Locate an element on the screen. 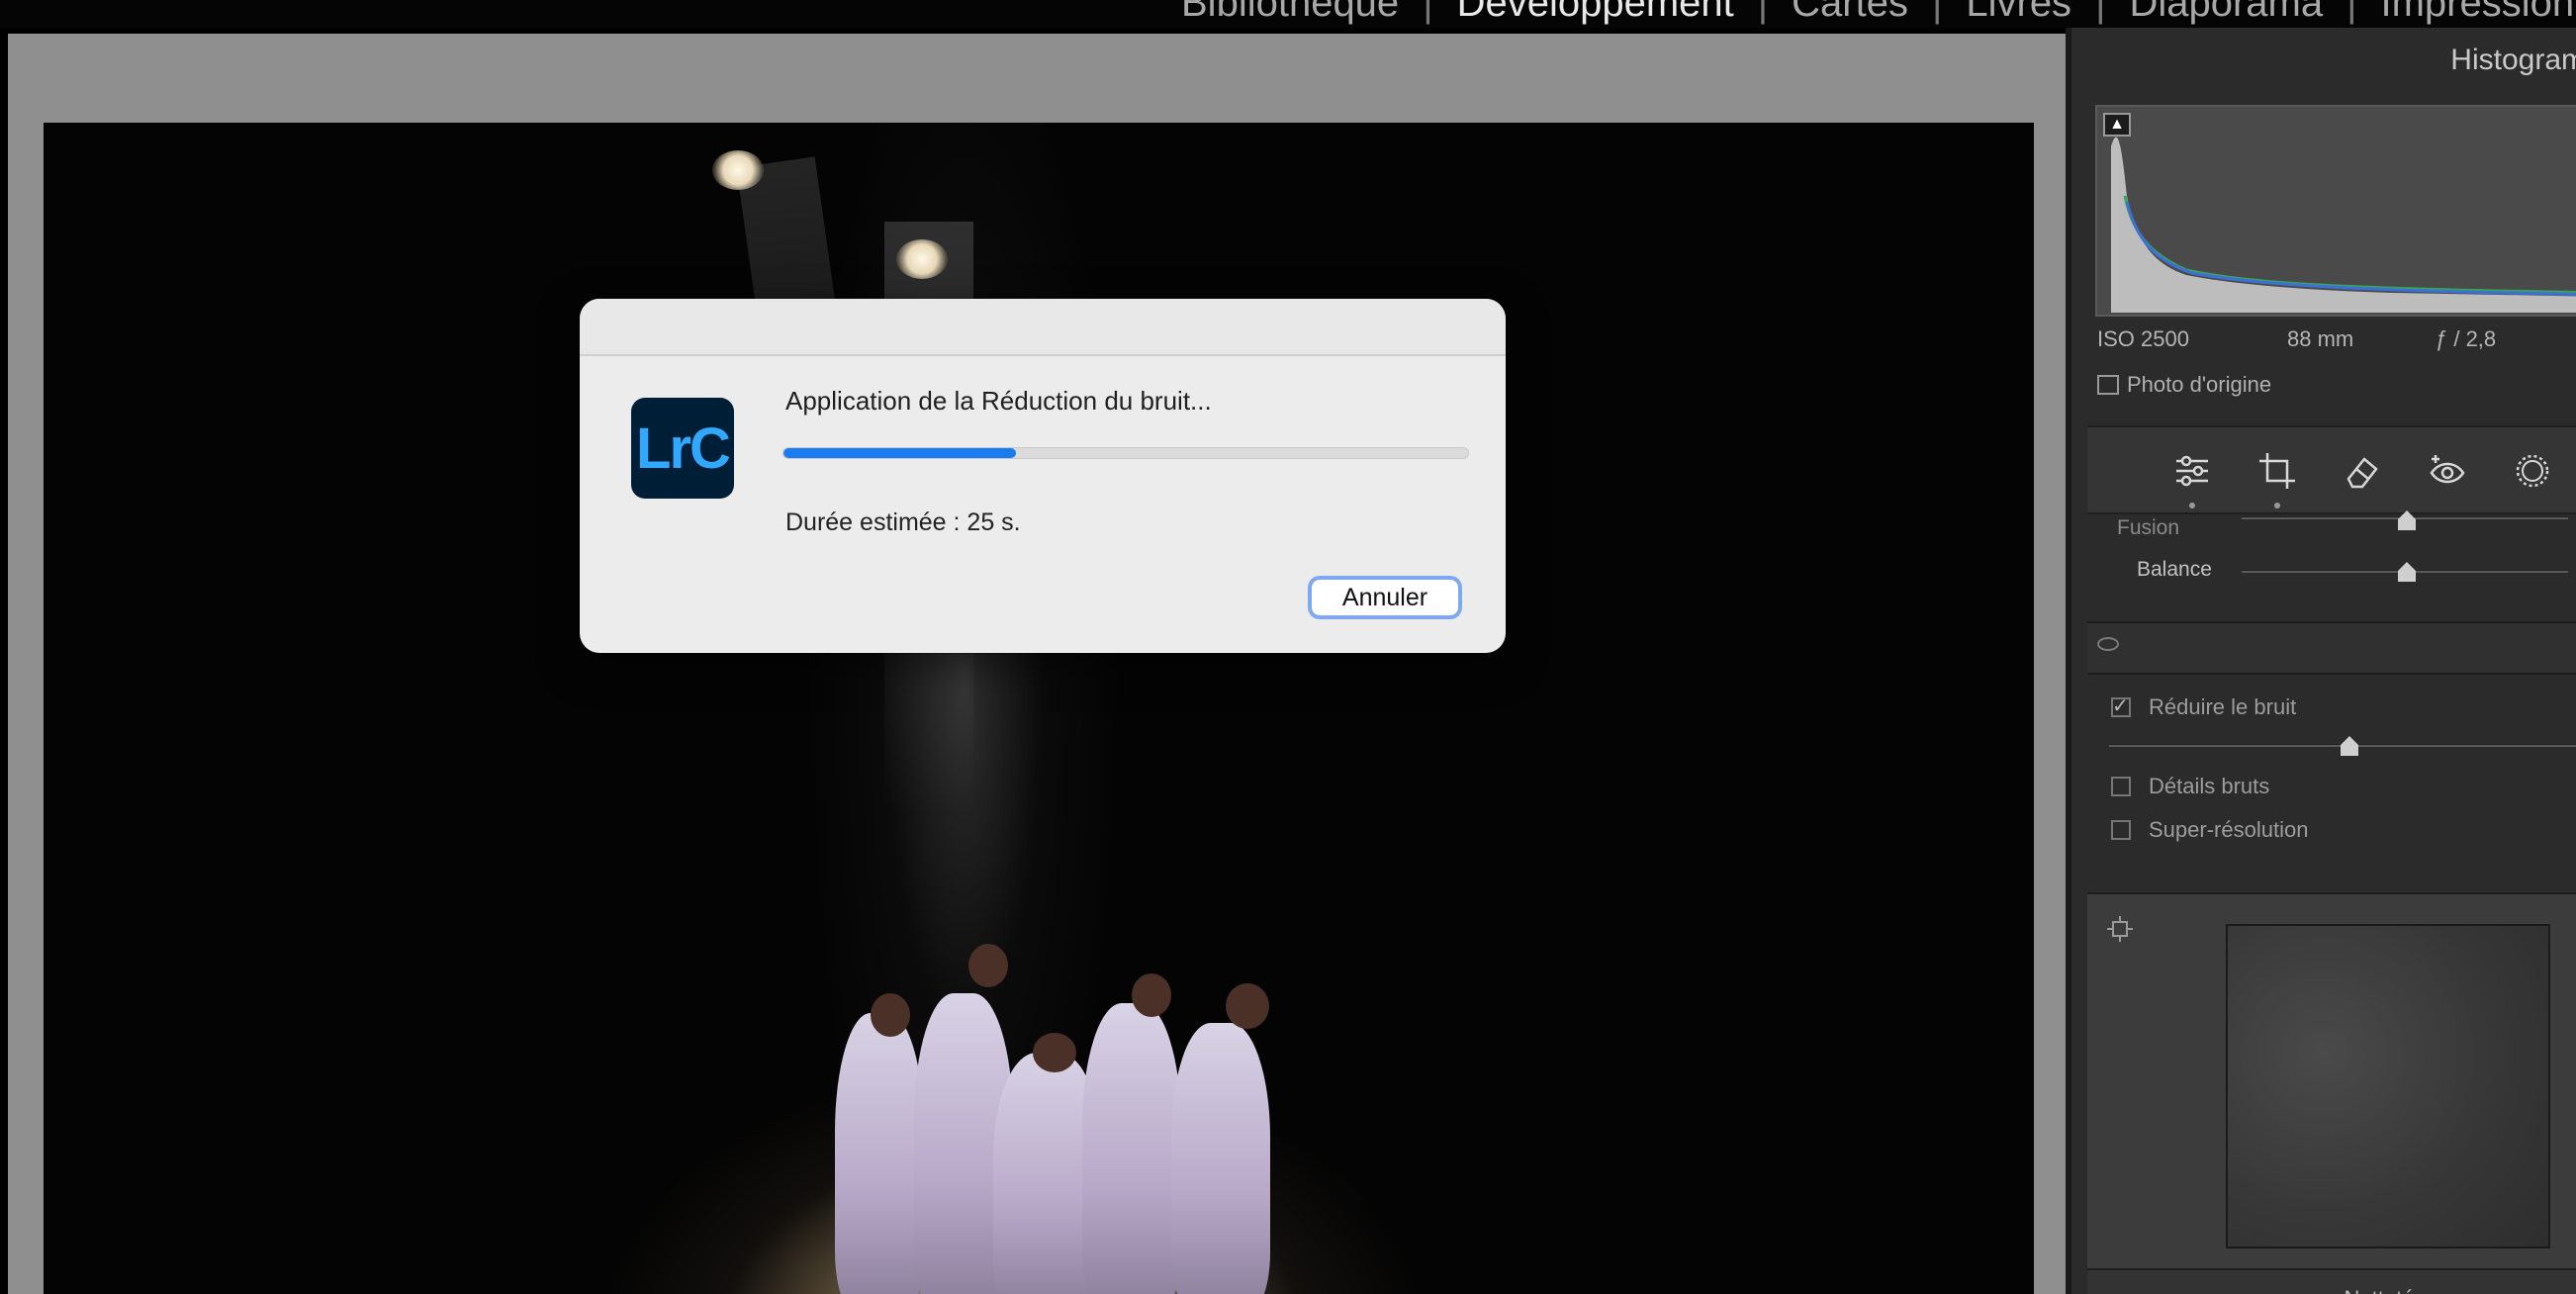 This screenshot has height=1294, width=2576. reduce-noise-row: Réduire le bruit is located at coordinates (2204, 706).